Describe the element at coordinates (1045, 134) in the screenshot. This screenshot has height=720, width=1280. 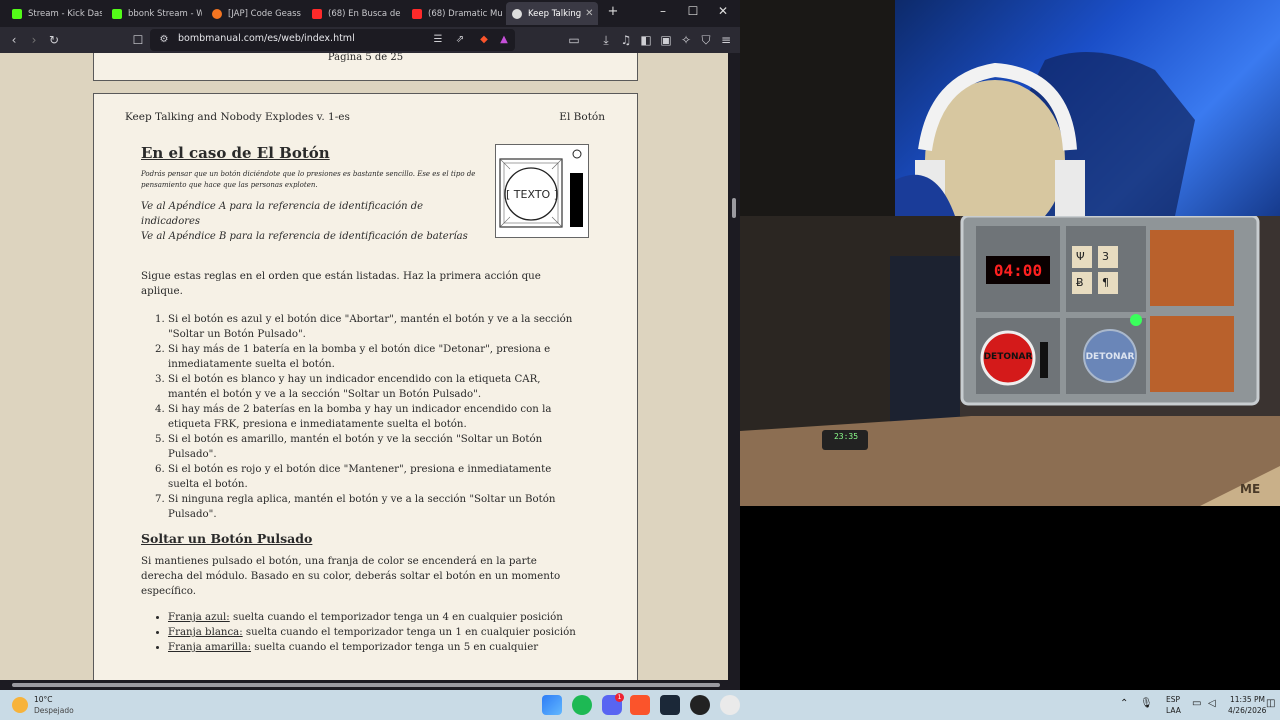
I see `webcam-scene` at that location.